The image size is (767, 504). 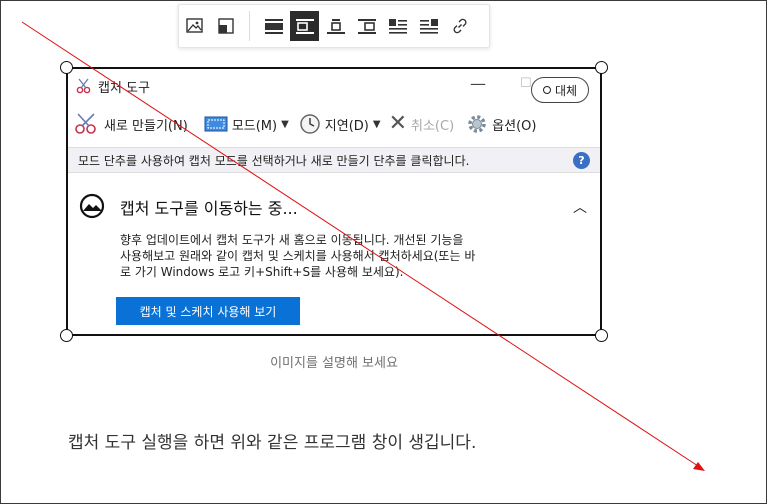 I want to click on circle-icon, so click(x=546, y=90).